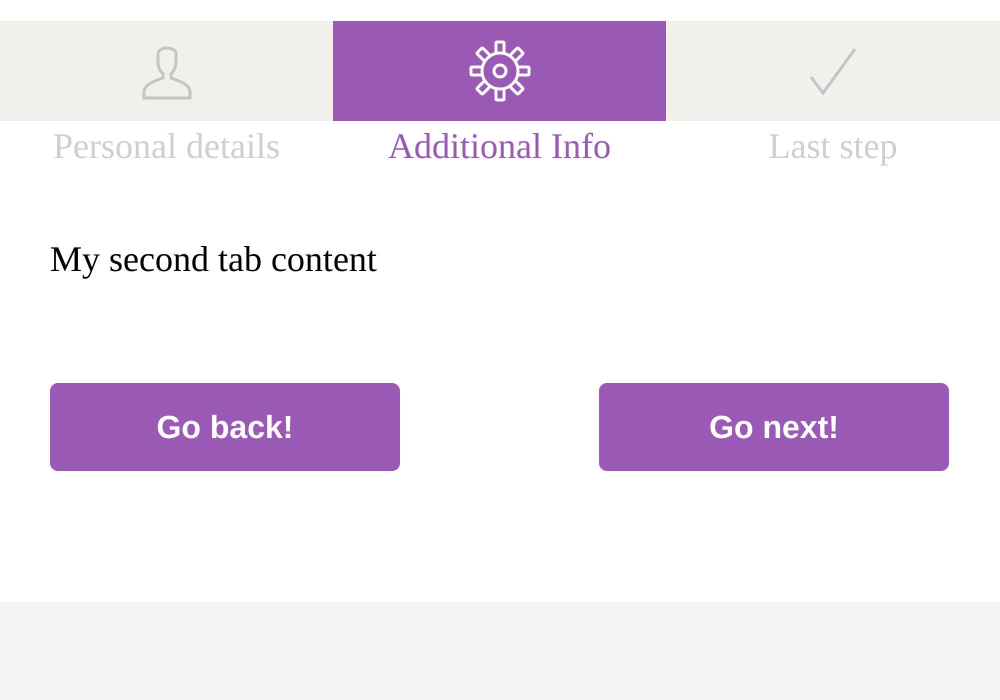 The height and width of the screenshot is (700, 1000). What do you see at coordinates (213, 259) in the screenshot?
I see `tab-content-text: My second tab content` at bounding box center [213, 259].